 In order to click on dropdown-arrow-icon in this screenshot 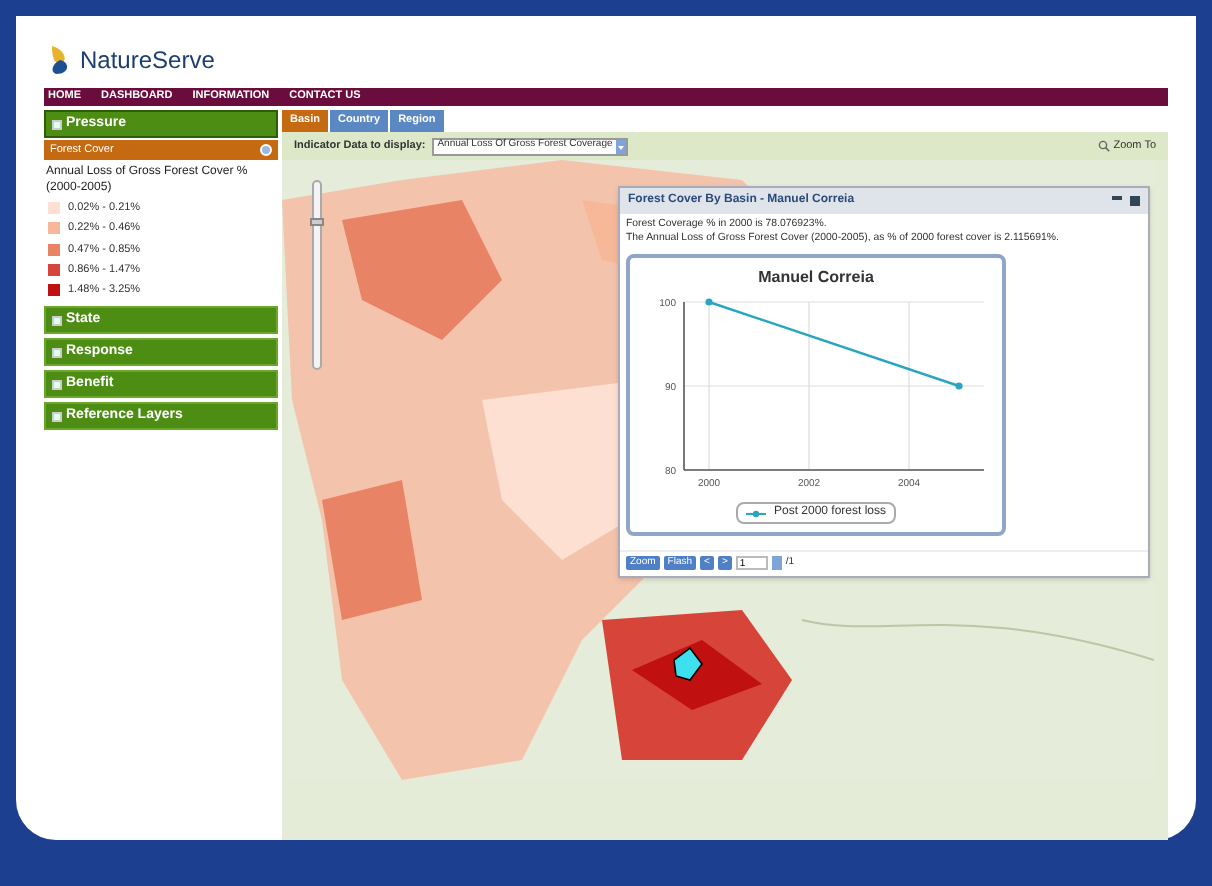, I will do `click(621, 146)`.